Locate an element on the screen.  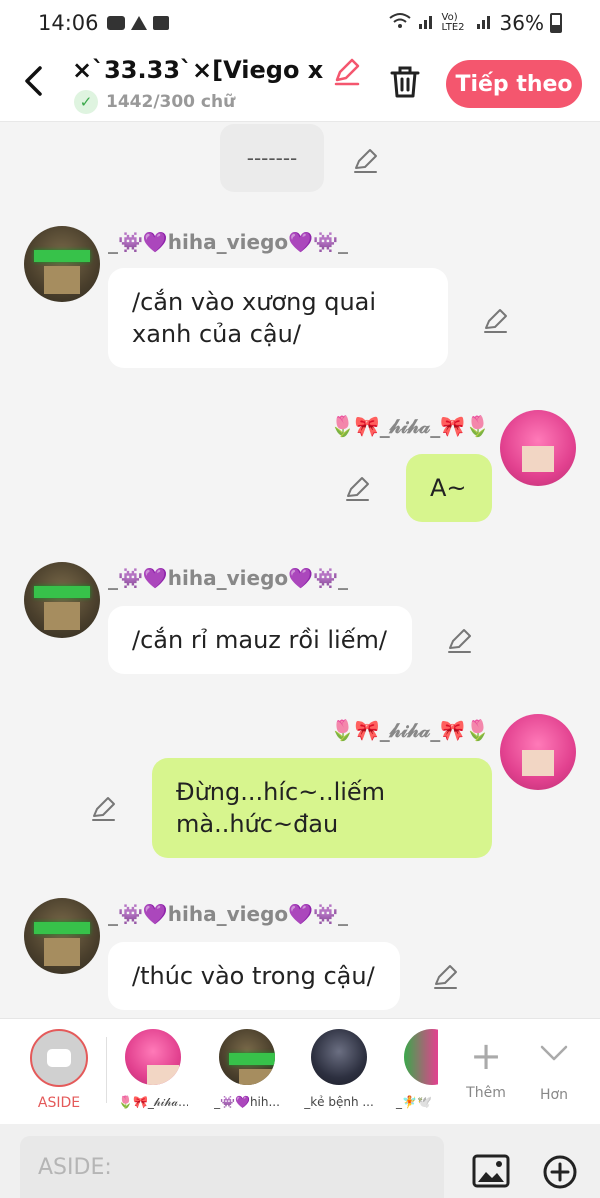
add-character-button: + Thêm is located at coordinates (486, 1075).